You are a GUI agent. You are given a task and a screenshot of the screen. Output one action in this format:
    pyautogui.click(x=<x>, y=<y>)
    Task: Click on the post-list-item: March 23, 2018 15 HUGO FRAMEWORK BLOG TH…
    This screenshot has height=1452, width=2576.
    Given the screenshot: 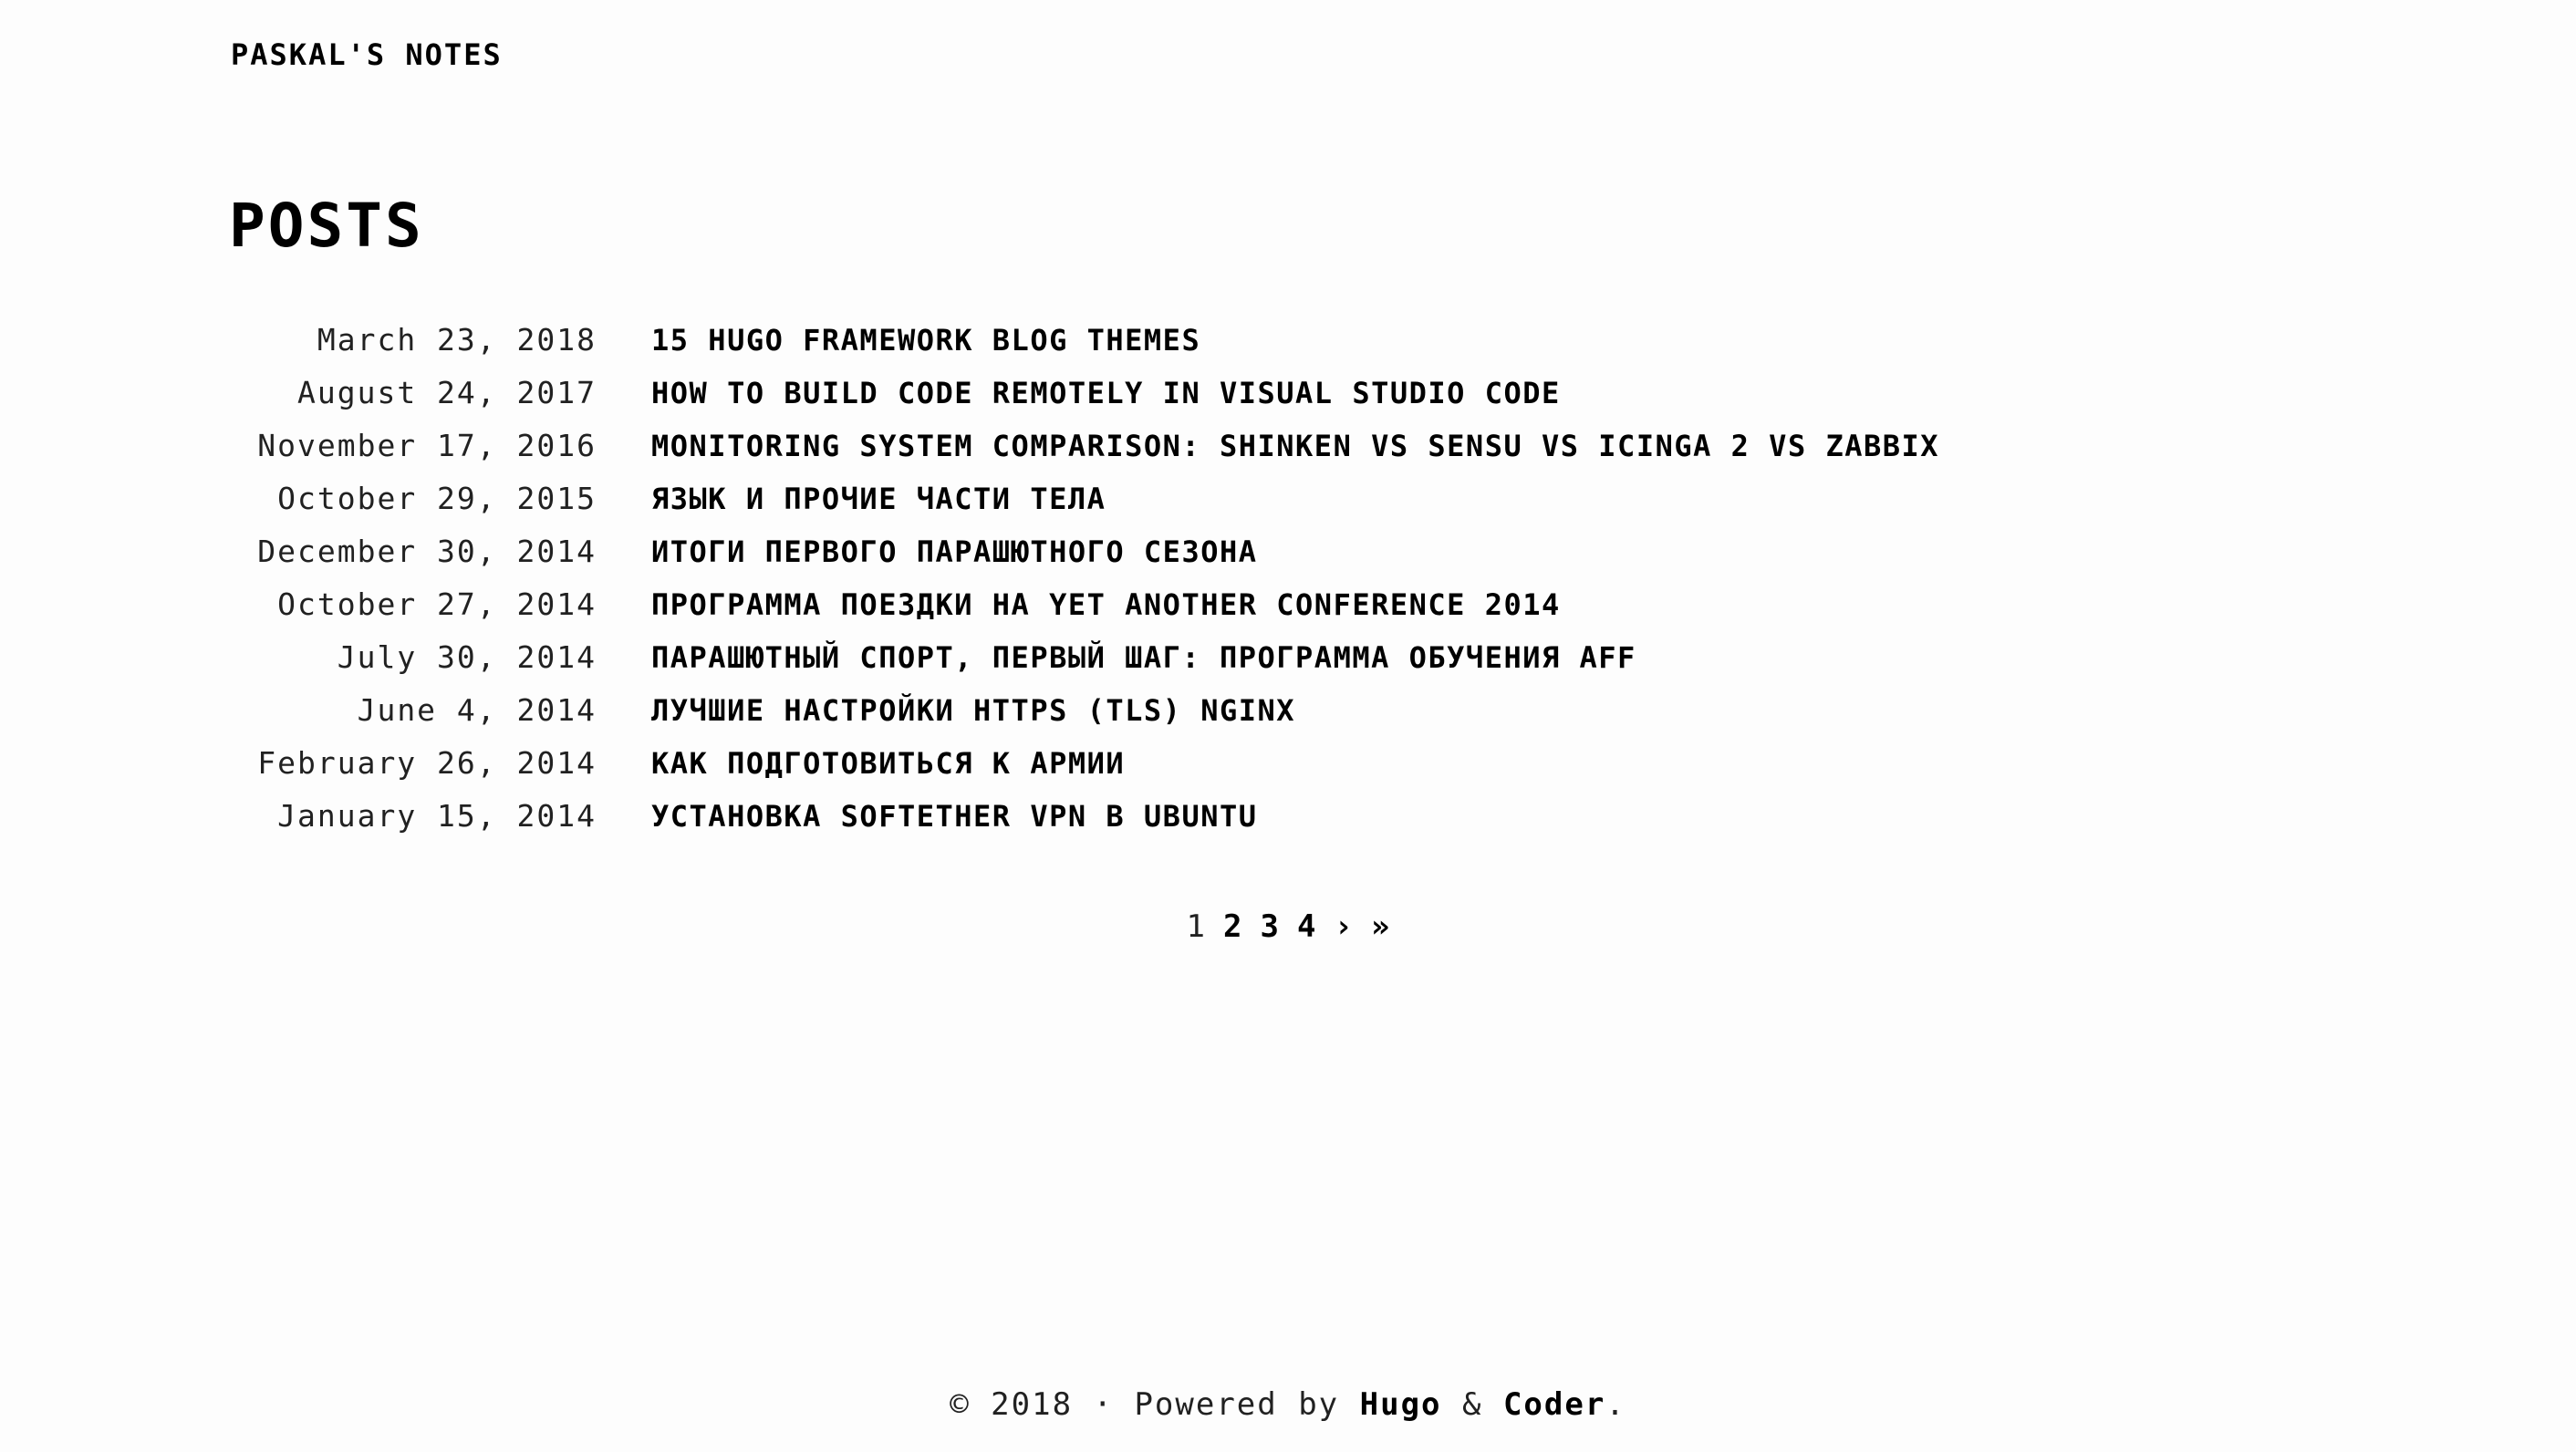 What is the action you would take?
    pyautogui.click(x=970, y=340)
    